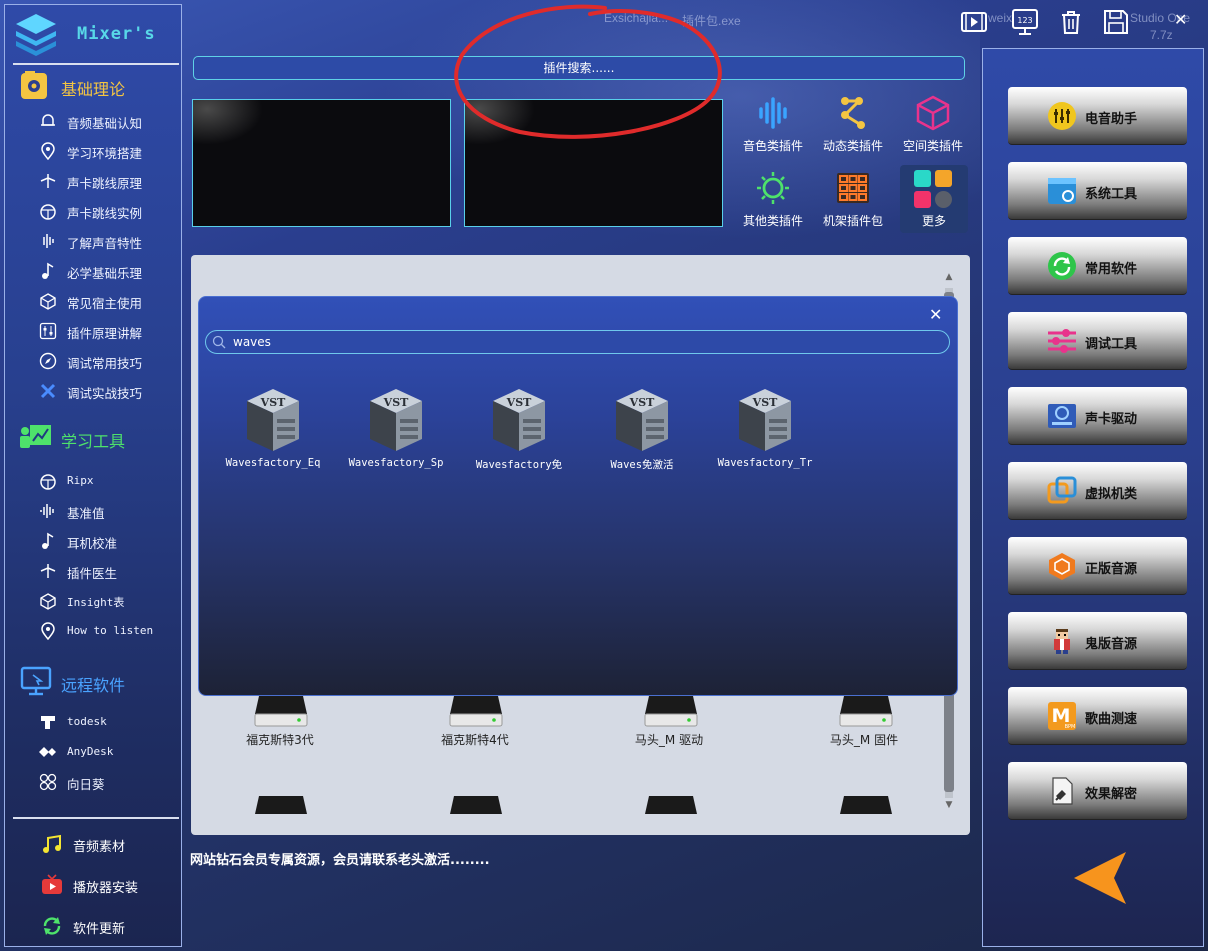 This screenshot has height=951, width=1208. Describe the element at coordinates (853, 188) in the screenshot. I see `rack-icon` at that location.